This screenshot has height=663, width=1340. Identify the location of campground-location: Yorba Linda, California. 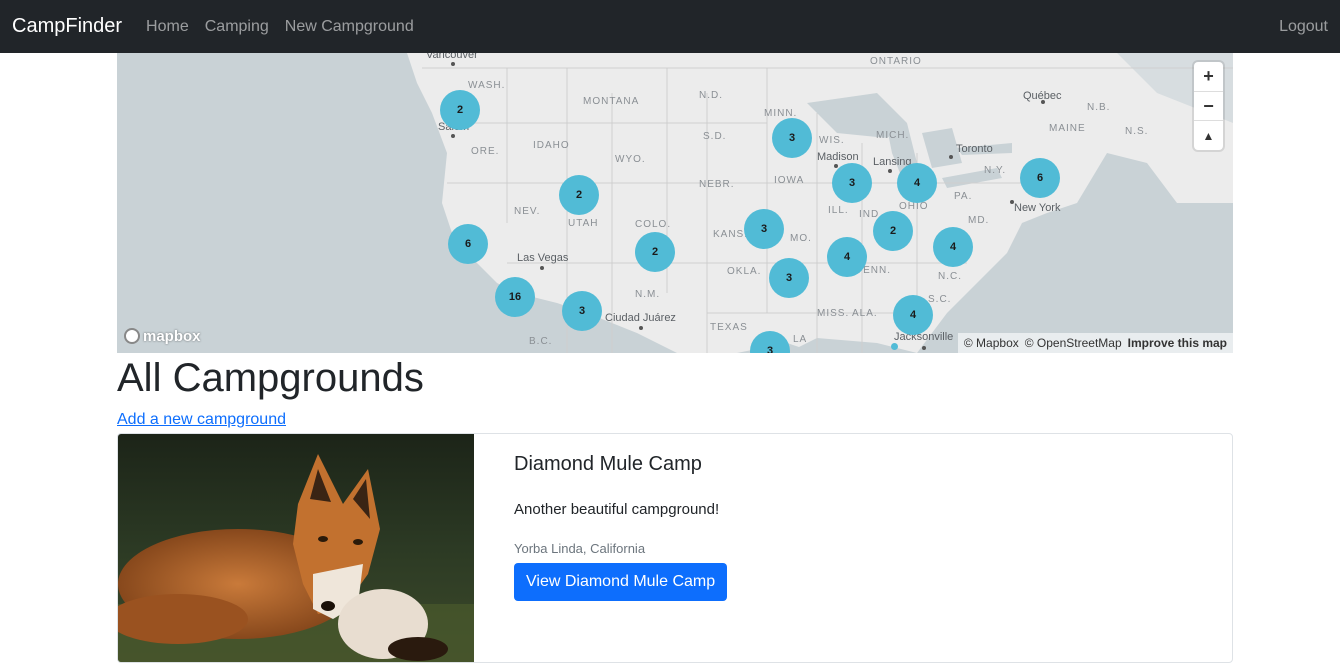
(580, 548).